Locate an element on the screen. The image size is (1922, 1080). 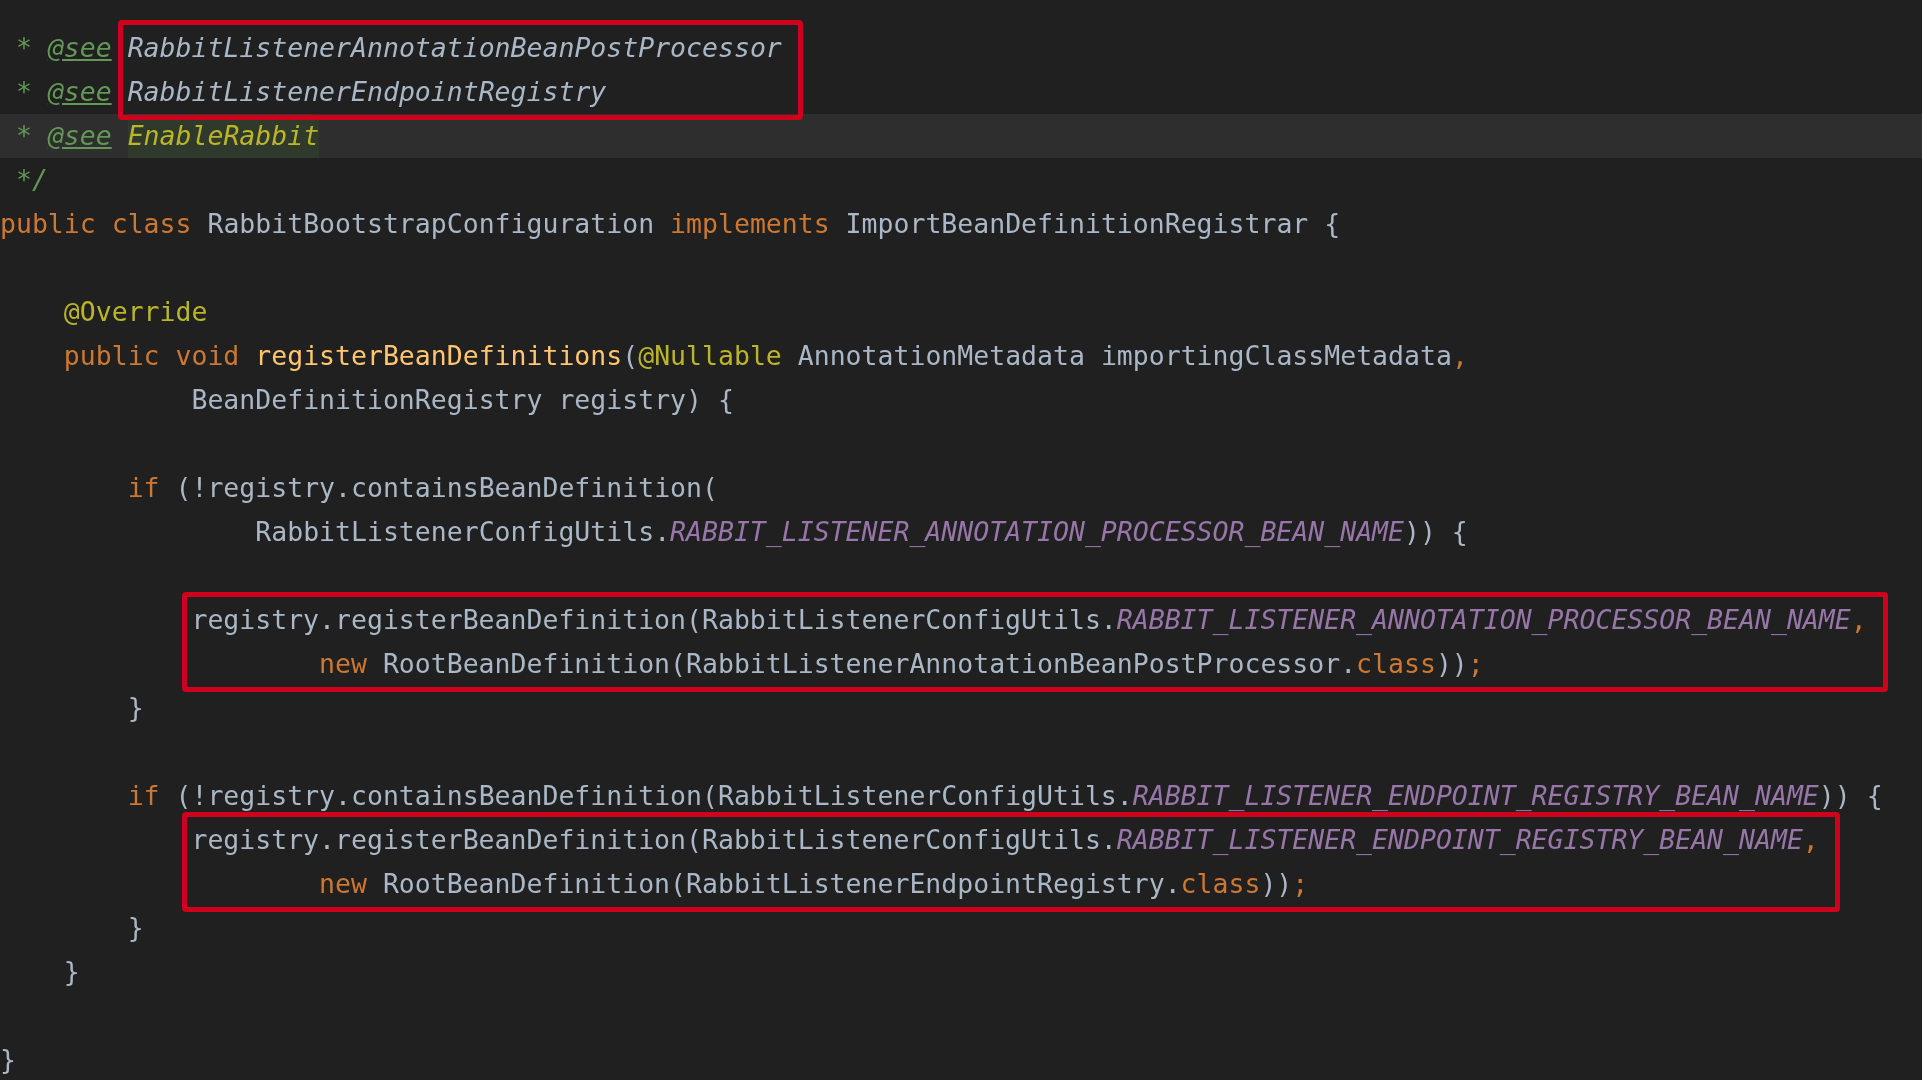
annotation-text: @Nullable is located at coordinates (710, 356).